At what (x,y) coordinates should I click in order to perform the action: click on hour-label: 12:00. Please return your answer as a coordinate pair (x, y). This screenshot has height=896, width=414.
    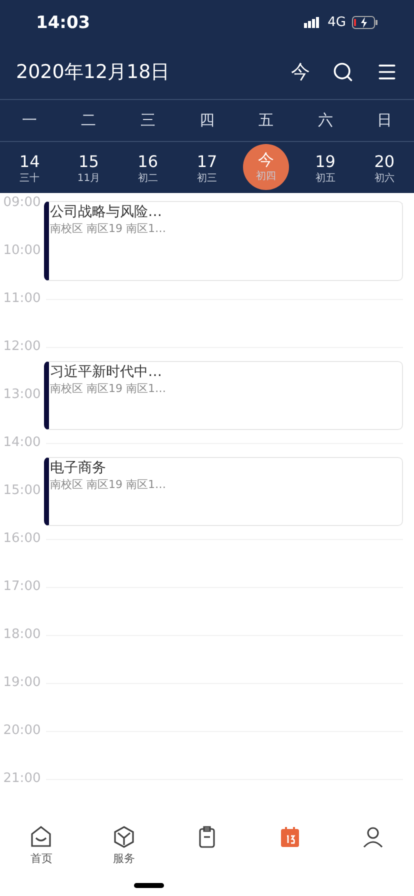
    Looking at the image, I should click on (22, 347).